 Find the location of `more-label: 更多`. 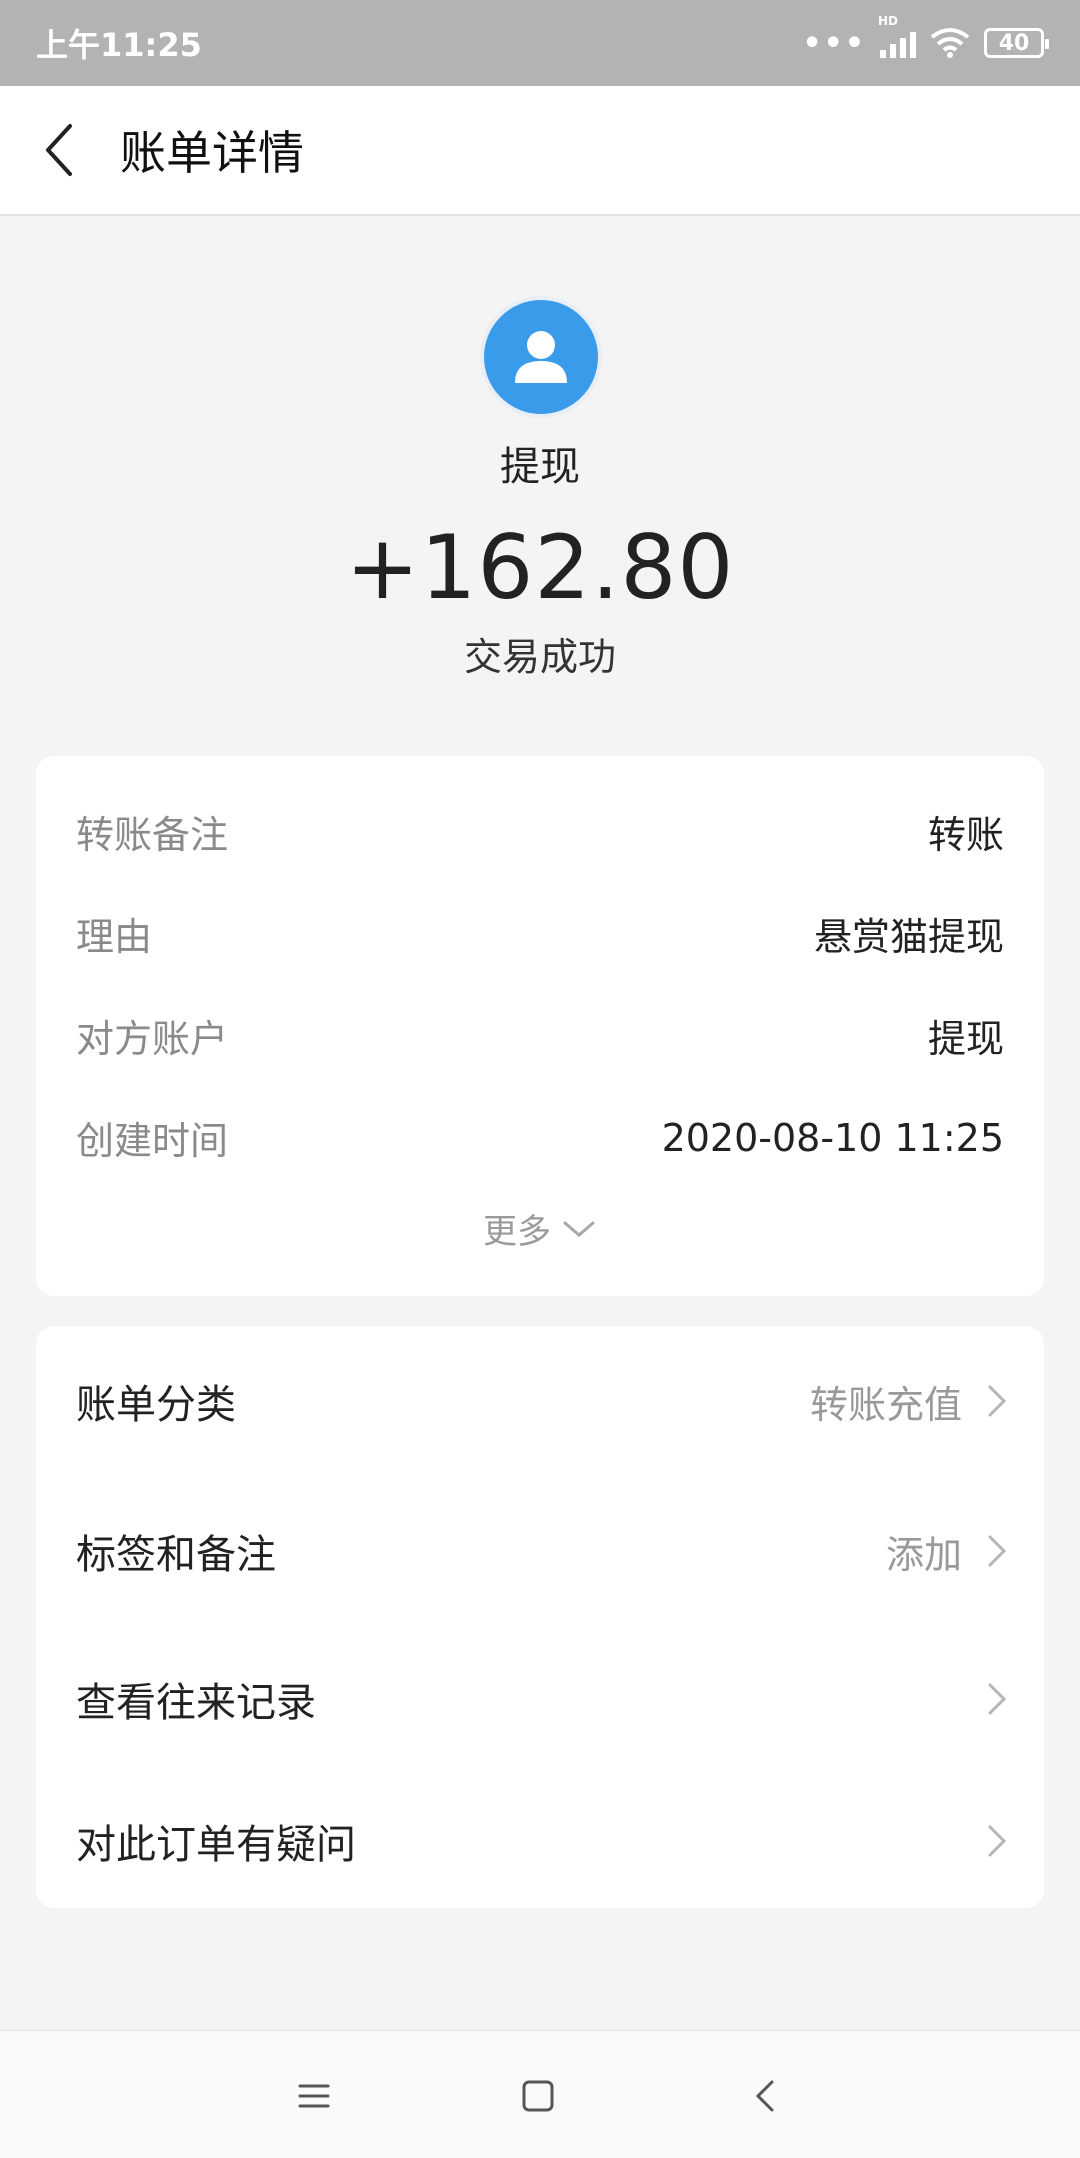

more-label: 更多 is located at coordinates (517, 1232).